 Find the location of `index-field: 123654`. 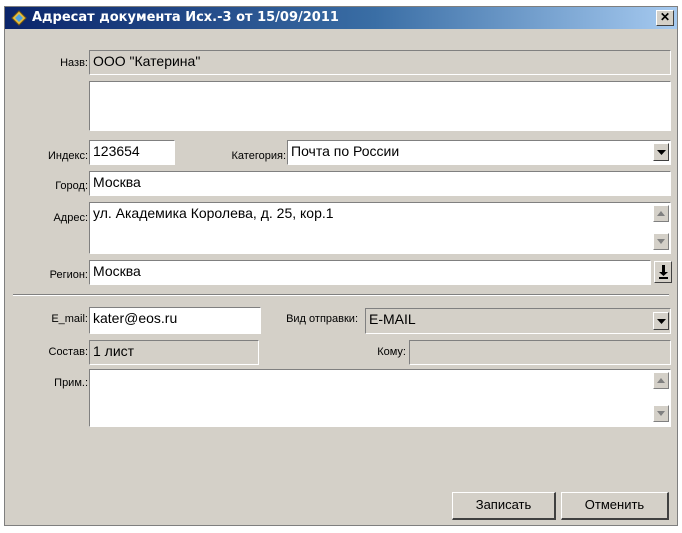

index-field: 123654 is located at coordinates (132, 152).